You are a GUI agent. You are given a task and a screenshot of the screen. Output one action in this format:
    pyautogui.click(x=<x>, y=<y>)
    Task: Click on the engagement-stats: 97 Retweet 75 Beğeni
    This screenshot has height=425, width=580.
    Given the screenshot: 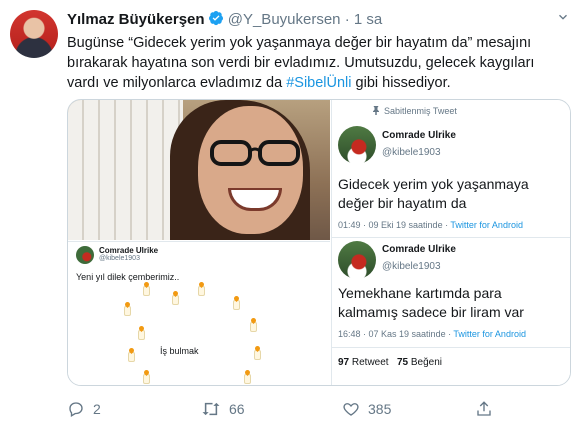 What is the action you would take?
    pyautogui.click(x=390, y=362)
    